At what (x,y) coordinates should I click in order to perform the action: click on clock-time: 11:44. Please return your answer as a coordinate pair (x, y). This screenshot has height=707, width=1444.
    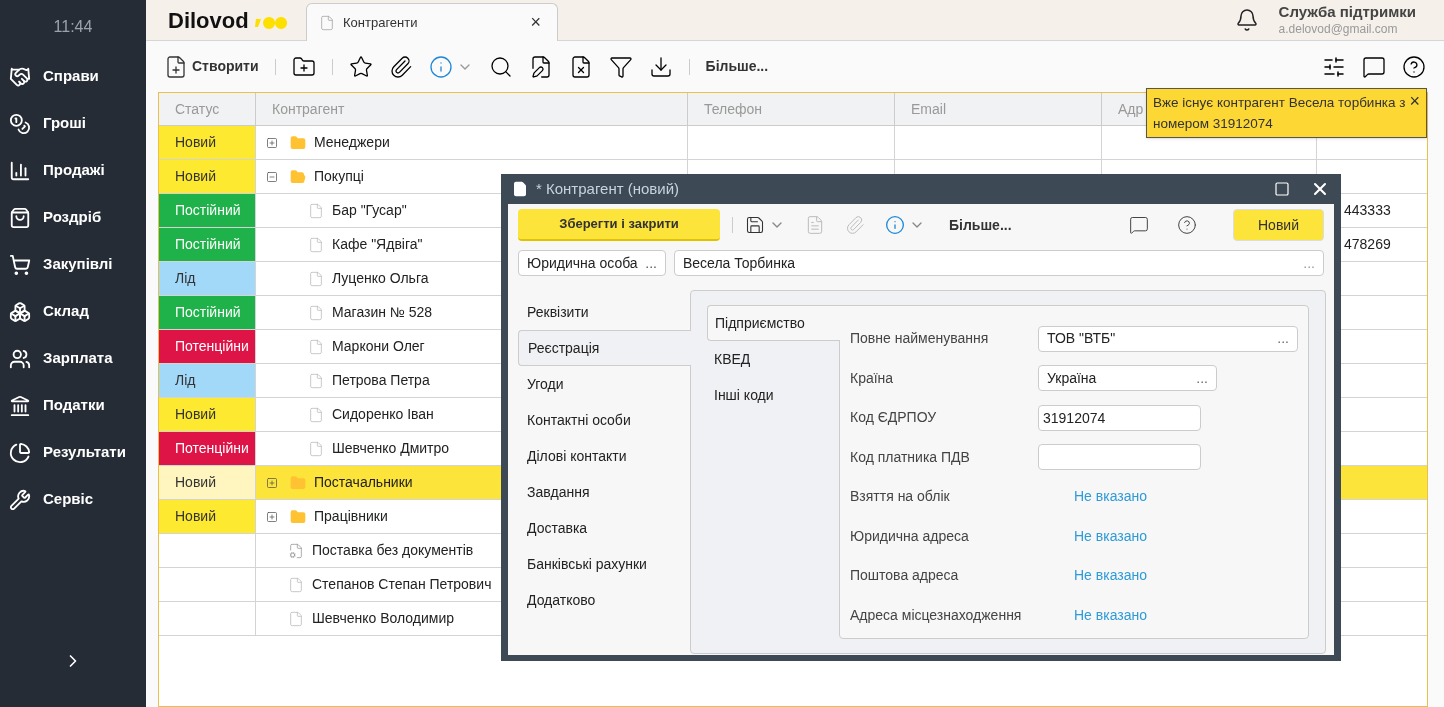
    Looking at the image, I should click on (73, 26).